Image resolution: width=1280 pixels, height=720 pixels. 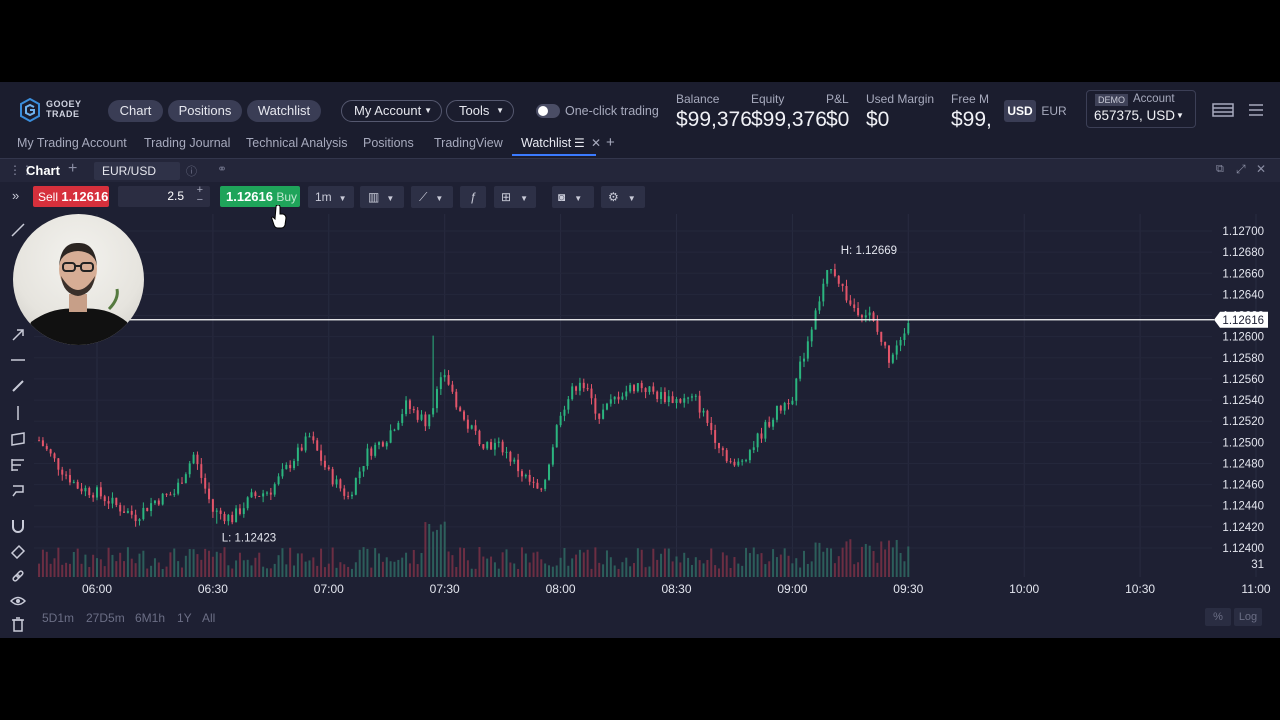 What do you see at coordinates (150, 618) in the screenshot?
I see `range-6m1h: 6M1h` at bounding box center [150, 618].